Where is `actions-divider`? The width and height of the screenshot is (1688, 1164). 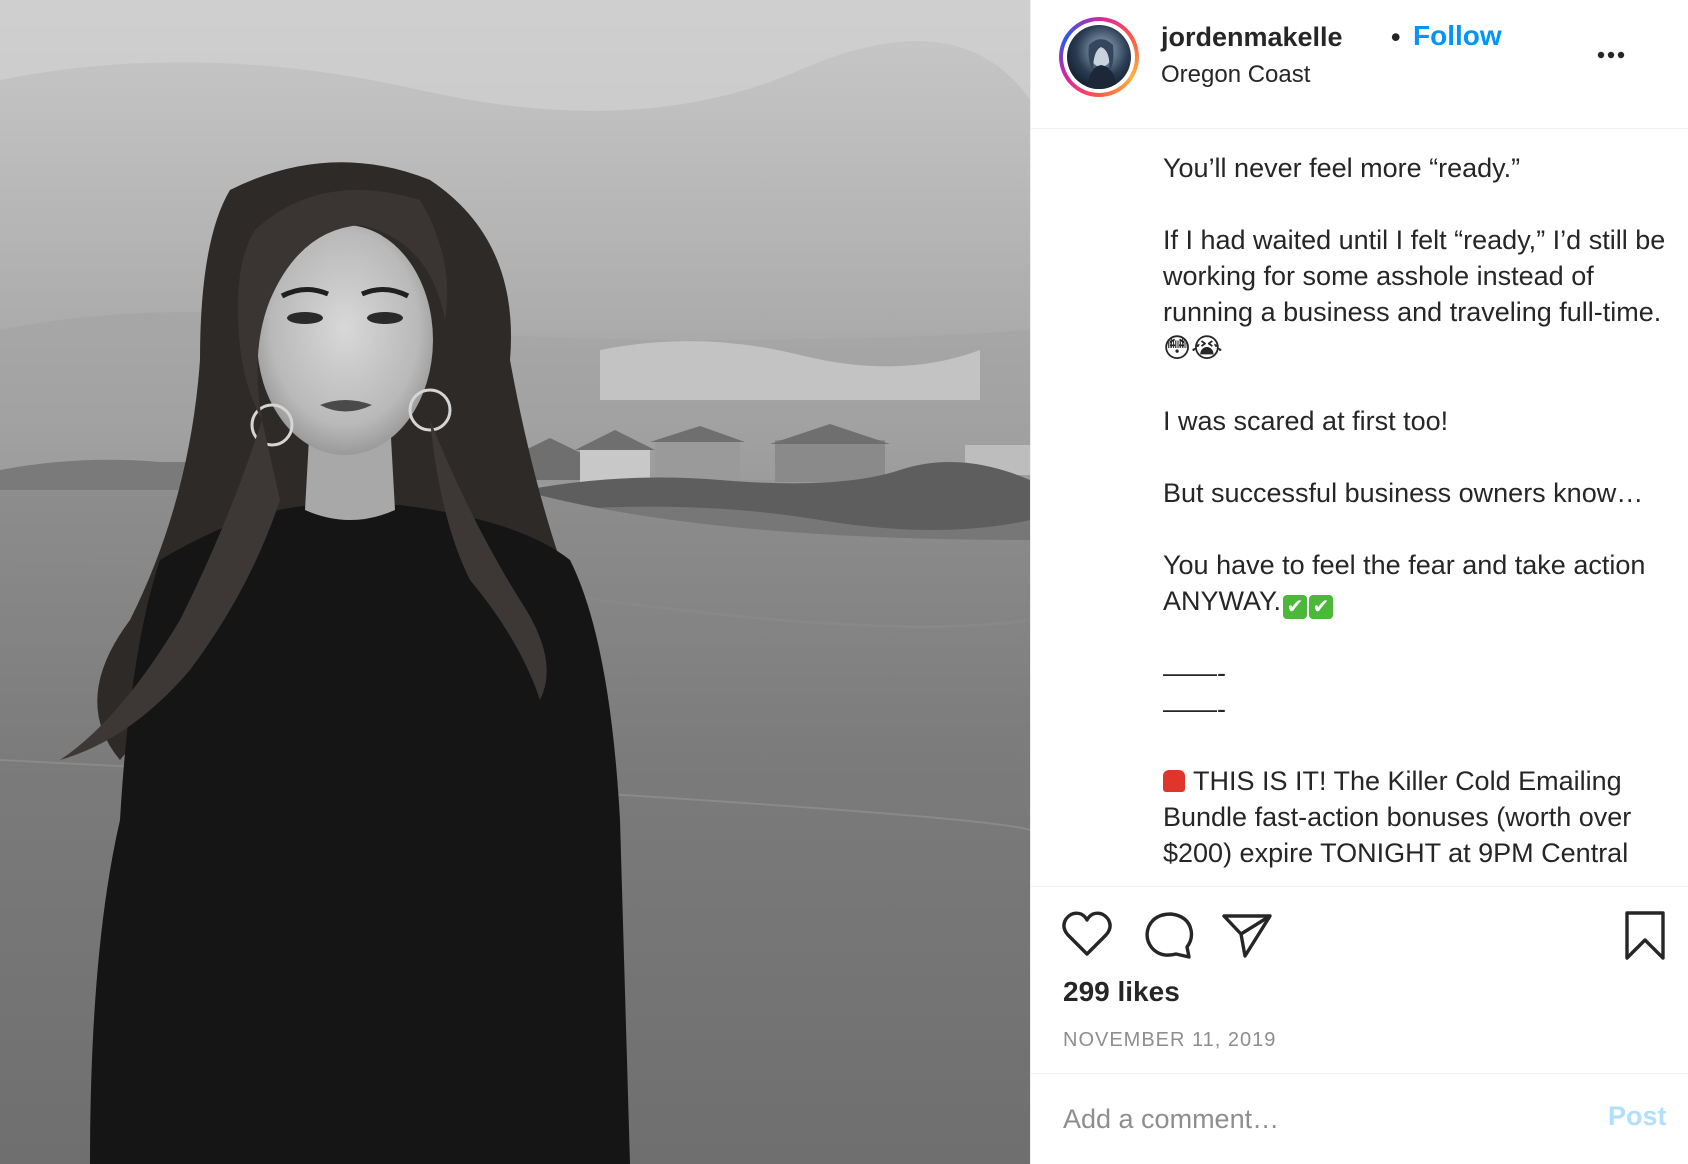
actions-divider is located at coordinates (1359, 886).